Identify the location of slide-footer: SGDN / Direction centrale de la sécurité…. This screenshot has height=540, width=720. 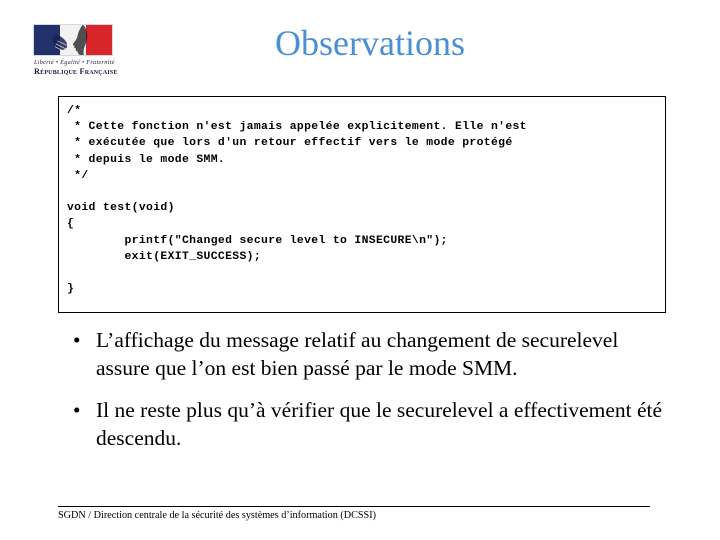
(354, 513).